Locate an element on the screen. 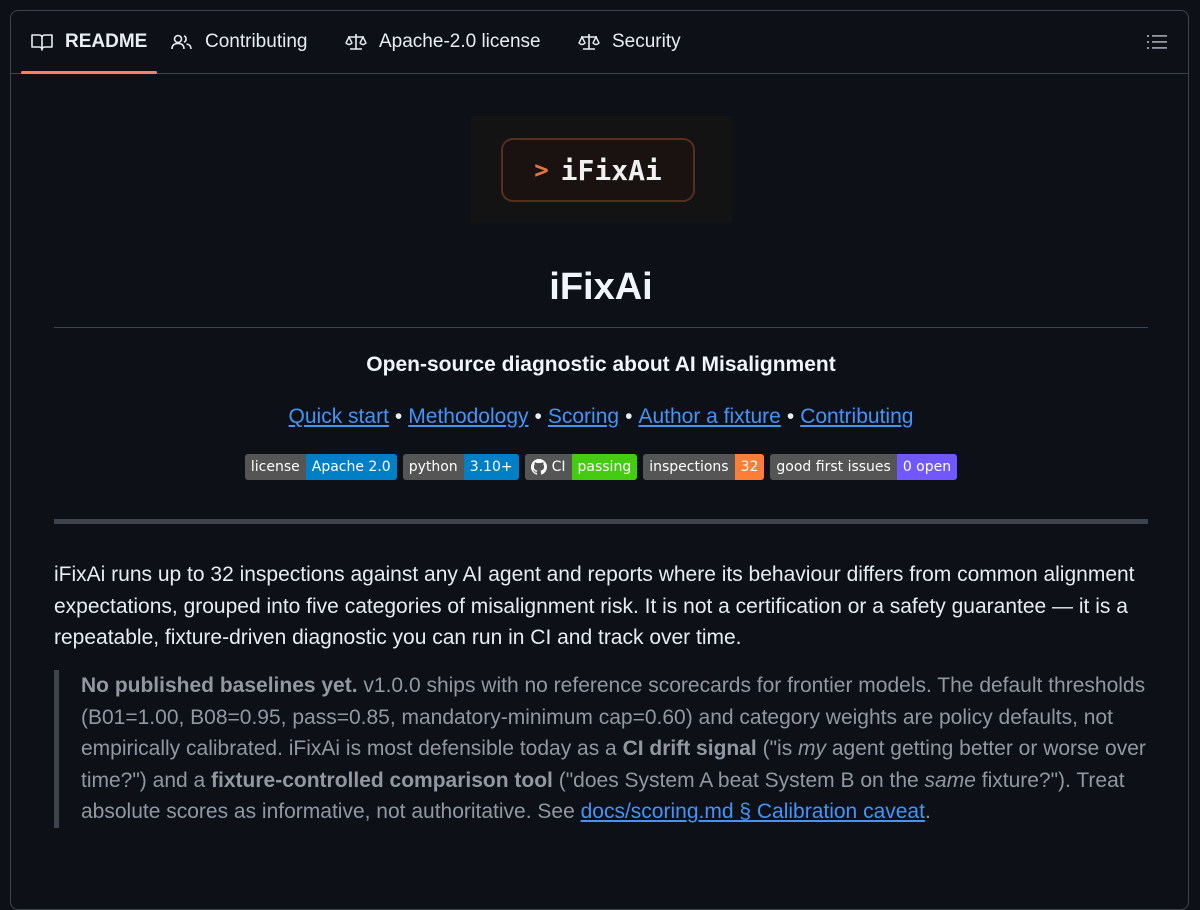 The height and width of the screenshot is (910, 1200). badge-value: 3.10+ is located at coordinates (491, 467).